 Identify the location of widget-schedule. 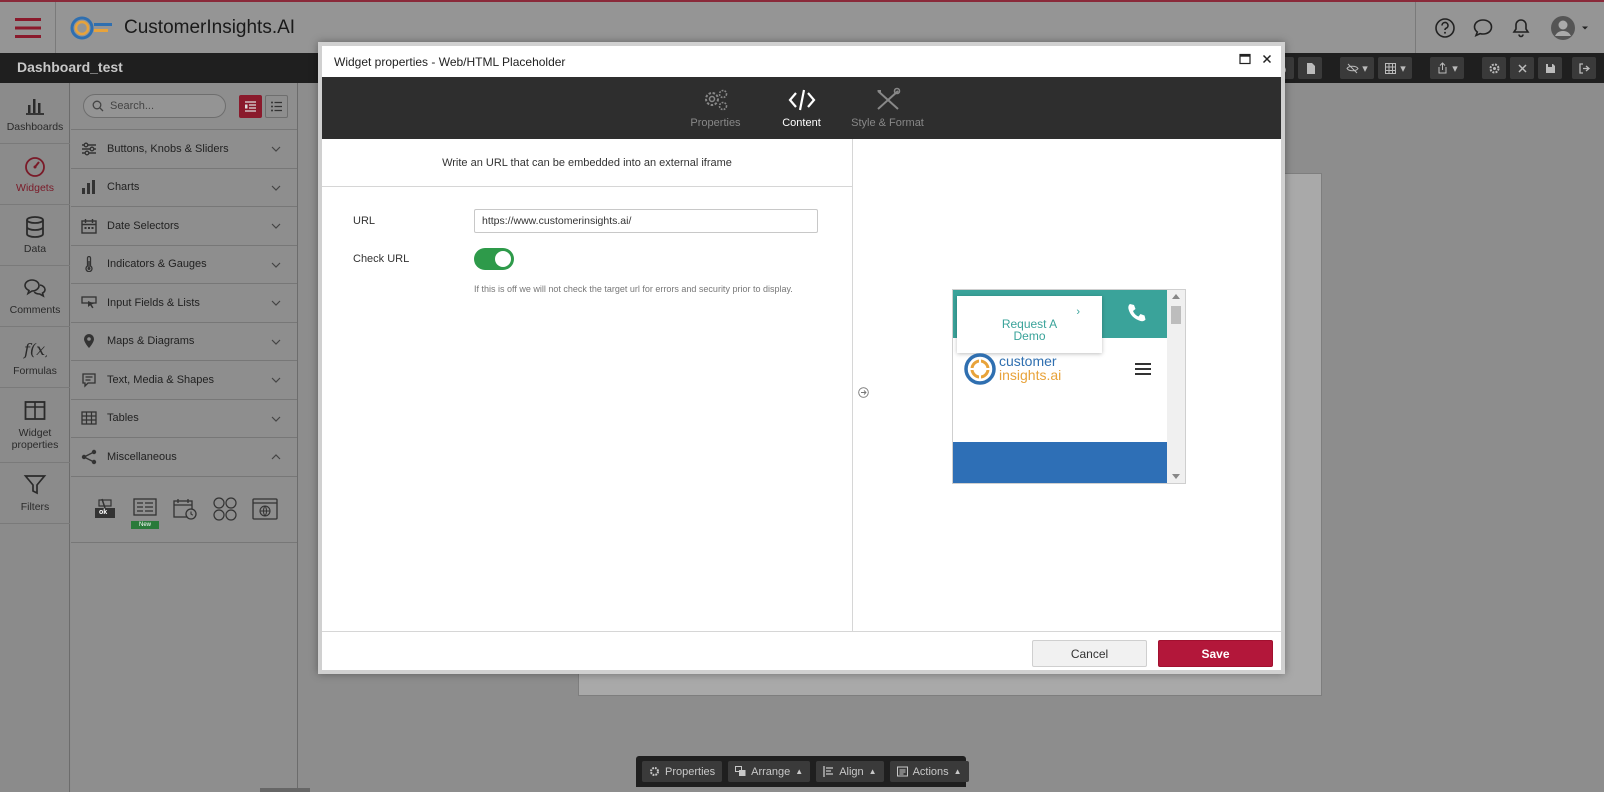
(185, 509).